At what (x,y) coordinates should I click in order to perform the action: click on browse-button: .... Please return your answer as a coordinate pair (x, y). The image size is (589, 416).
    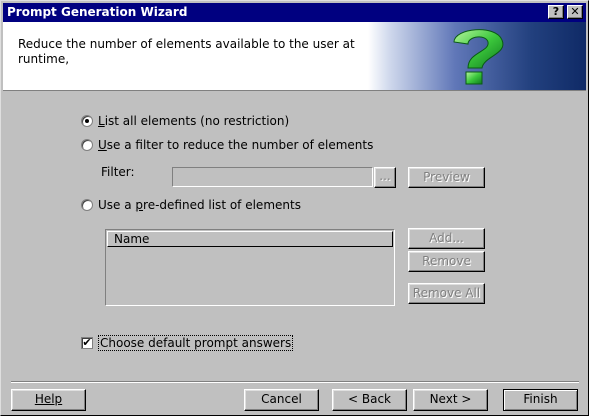
    Looking at the image, I should click on (385, 177).